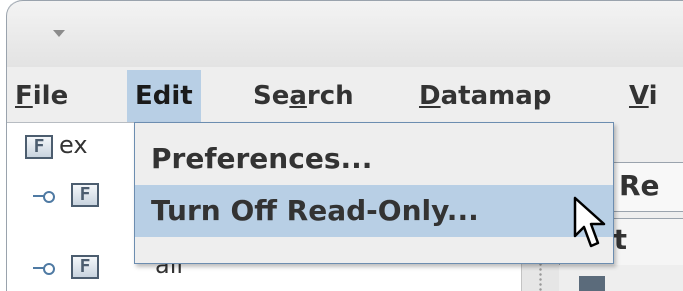 The width and height of the screenshot is (683, 291). Describe the element at coordinates (430, 96) in the screenshot. I see `menu-mnemonic: D` at that location.